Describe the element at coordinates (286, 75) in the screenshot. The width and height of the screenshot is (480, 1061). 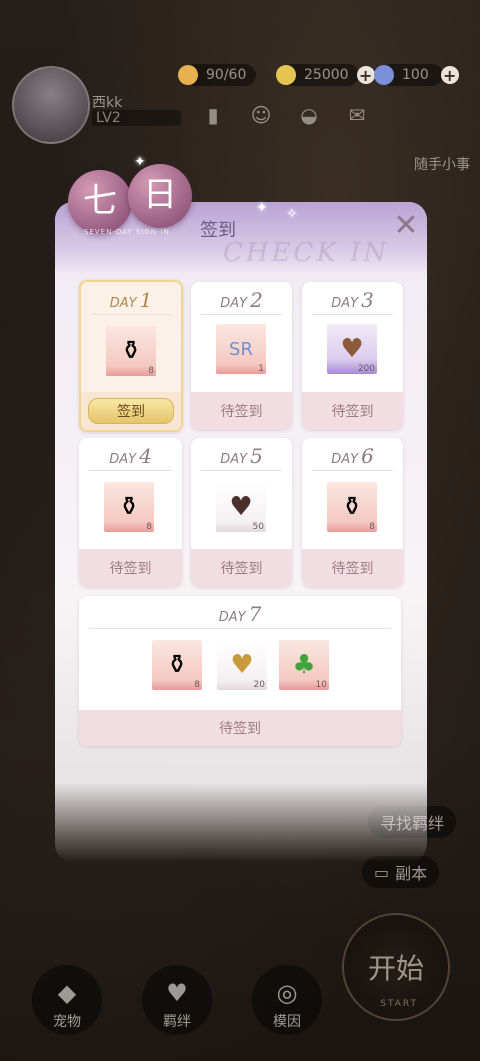
I see `coin-icon` at that location.